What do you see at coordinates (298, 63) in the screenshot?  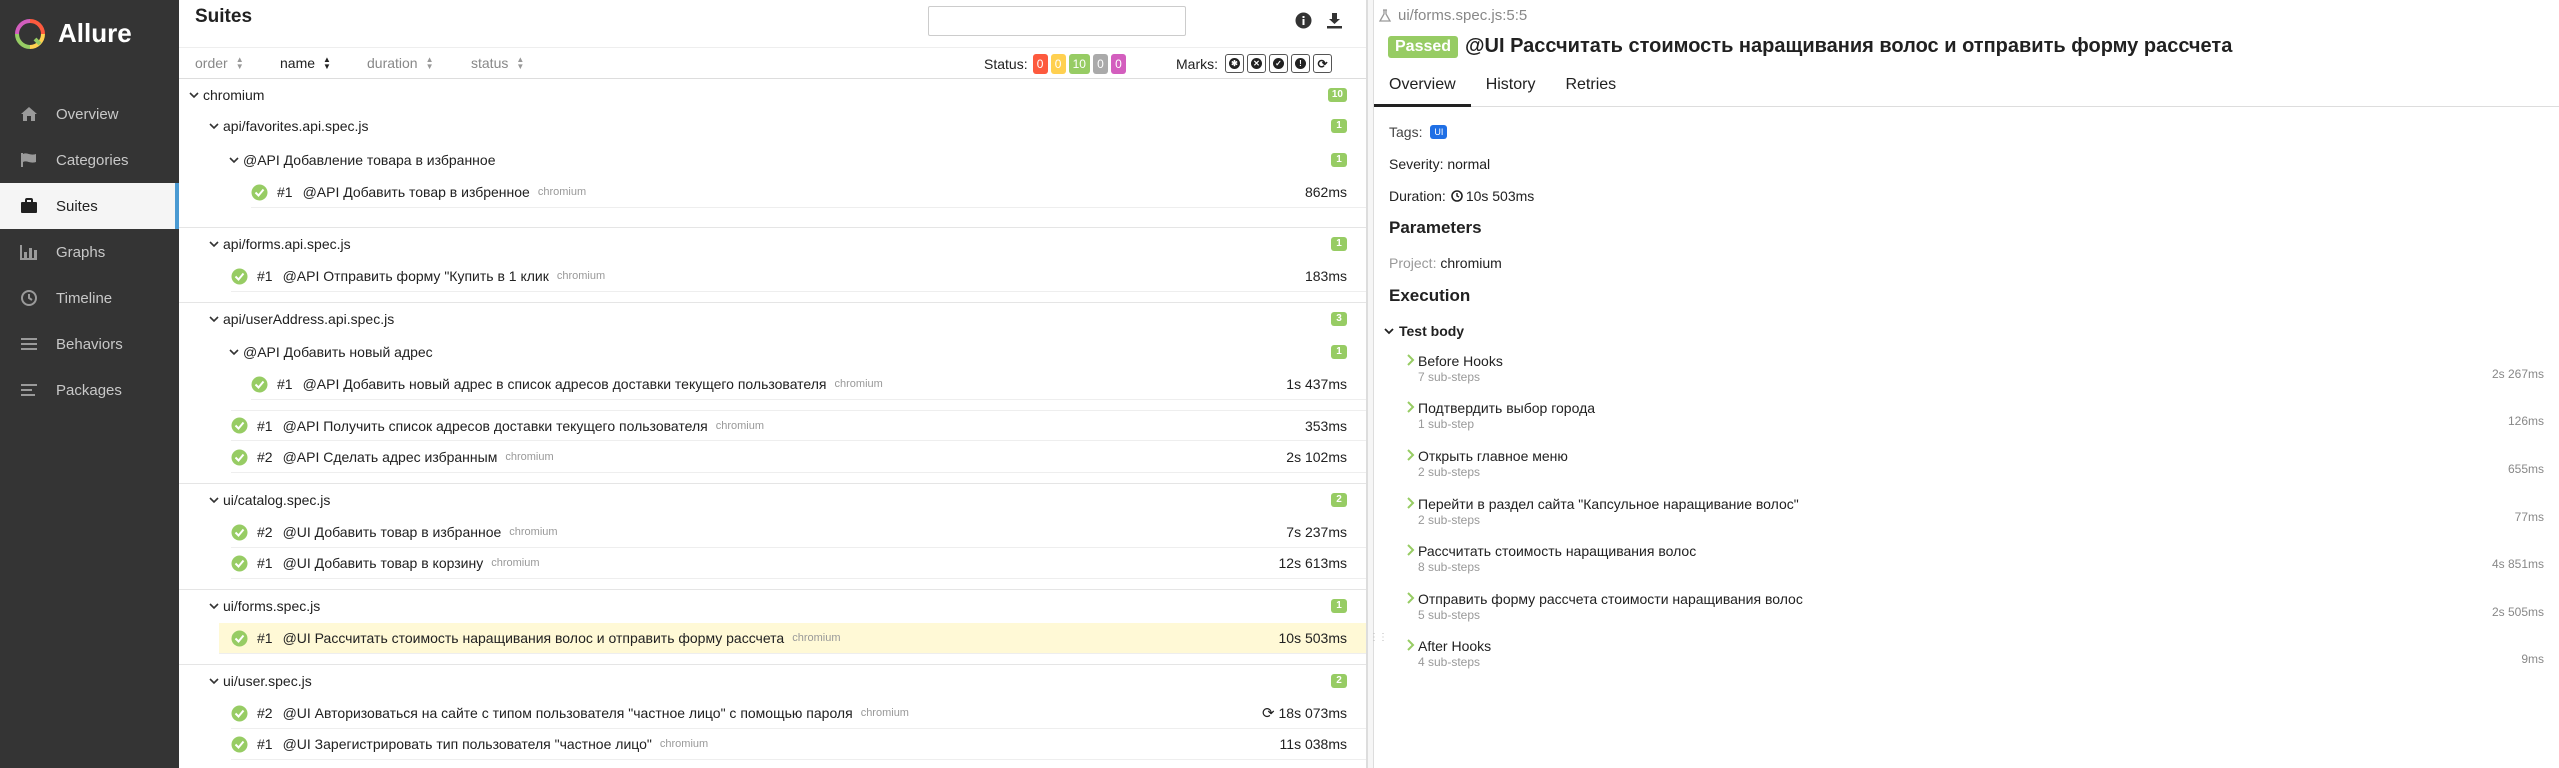 I see `sort-label: name` at bounding box center [298, 63].